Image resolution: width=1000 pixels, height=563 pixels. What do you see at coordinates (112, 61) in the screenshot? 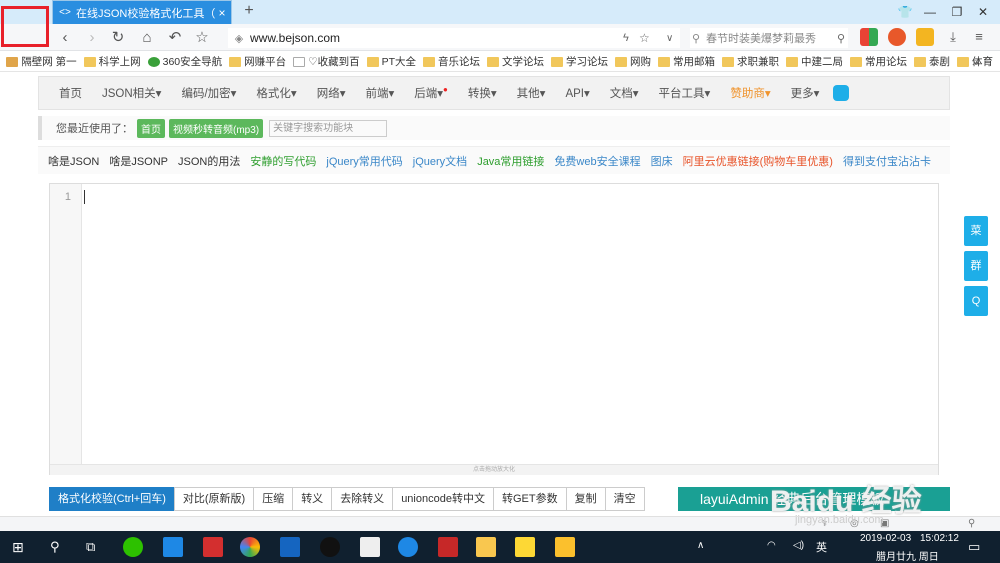
I see `bookmark-item: 科学上网` at bounding box center [112, 61].